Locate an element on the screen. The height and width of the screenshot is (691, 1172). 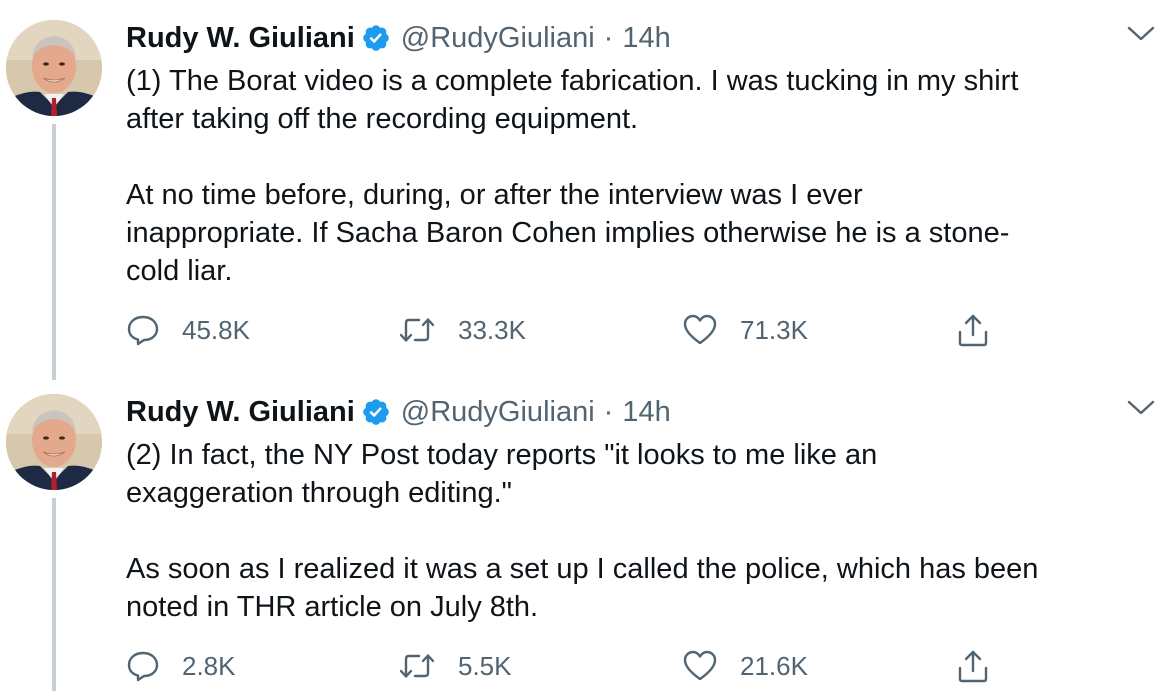
retweet-button: 33.3K is located at coordinates (462, 330).